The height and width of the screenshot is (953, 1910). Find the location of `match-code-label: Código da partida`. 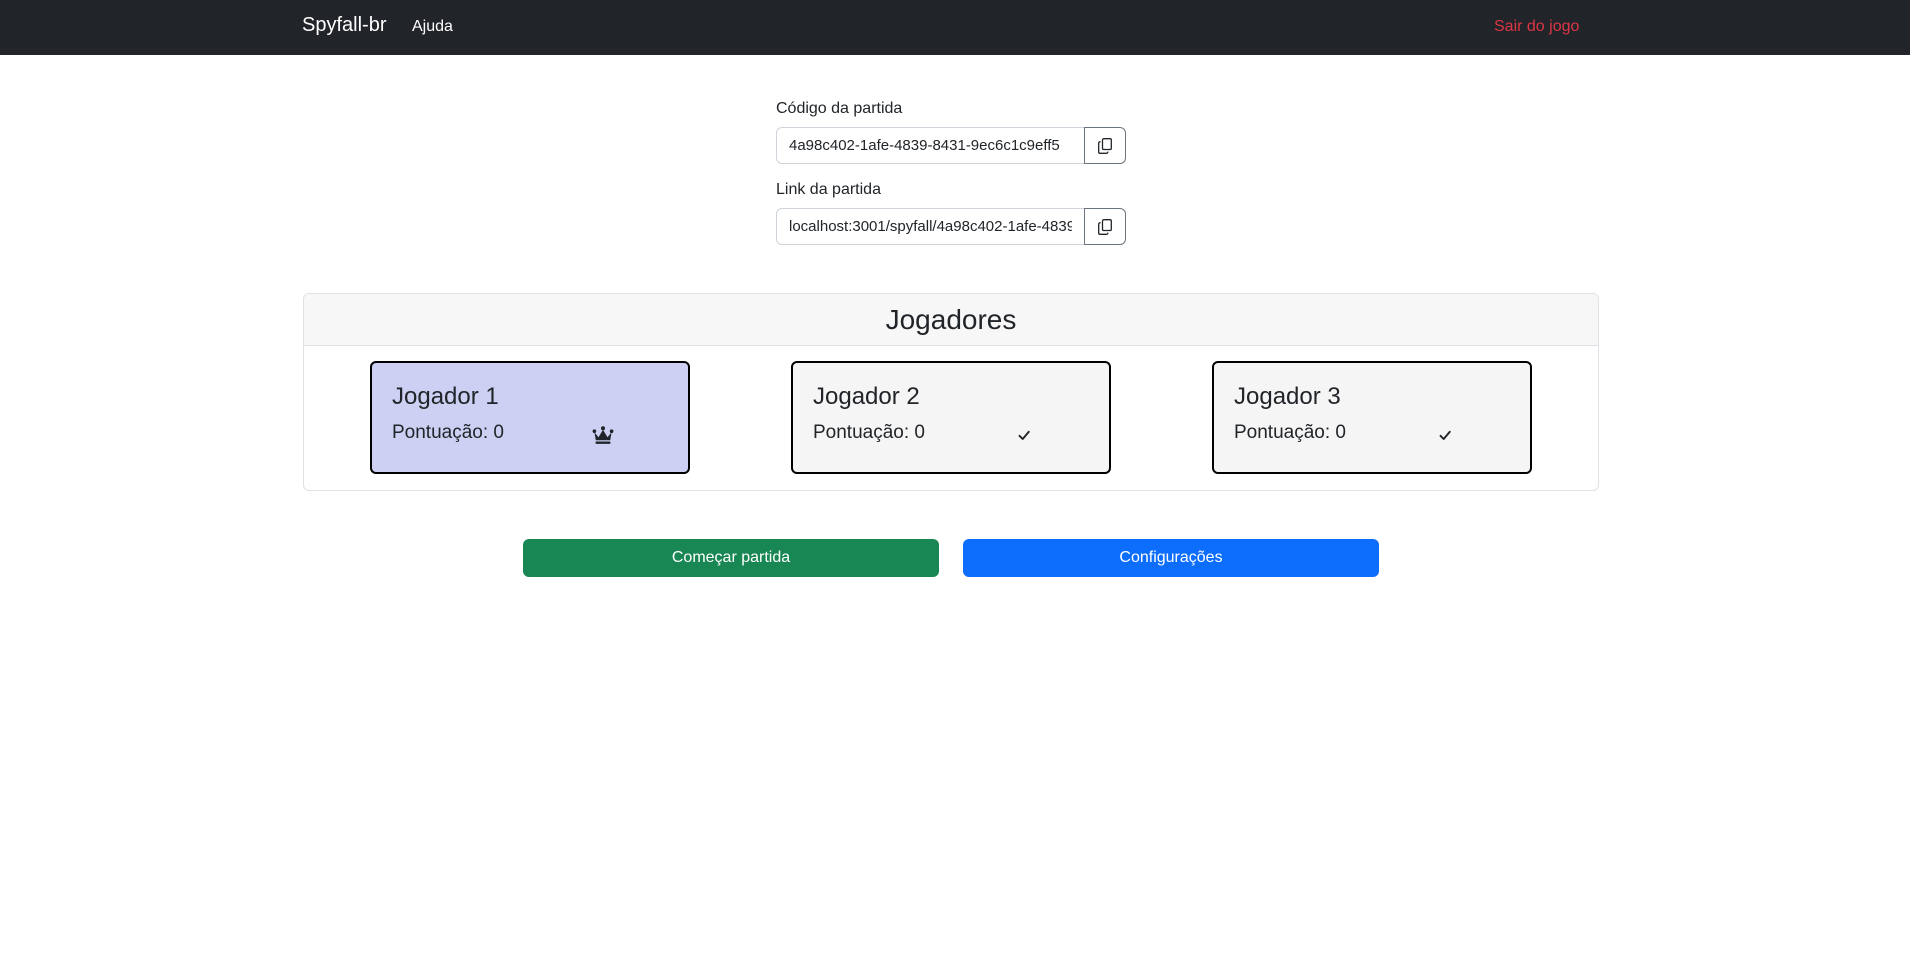

match-code-label: Código da partida is located at coordinates (839, 108).